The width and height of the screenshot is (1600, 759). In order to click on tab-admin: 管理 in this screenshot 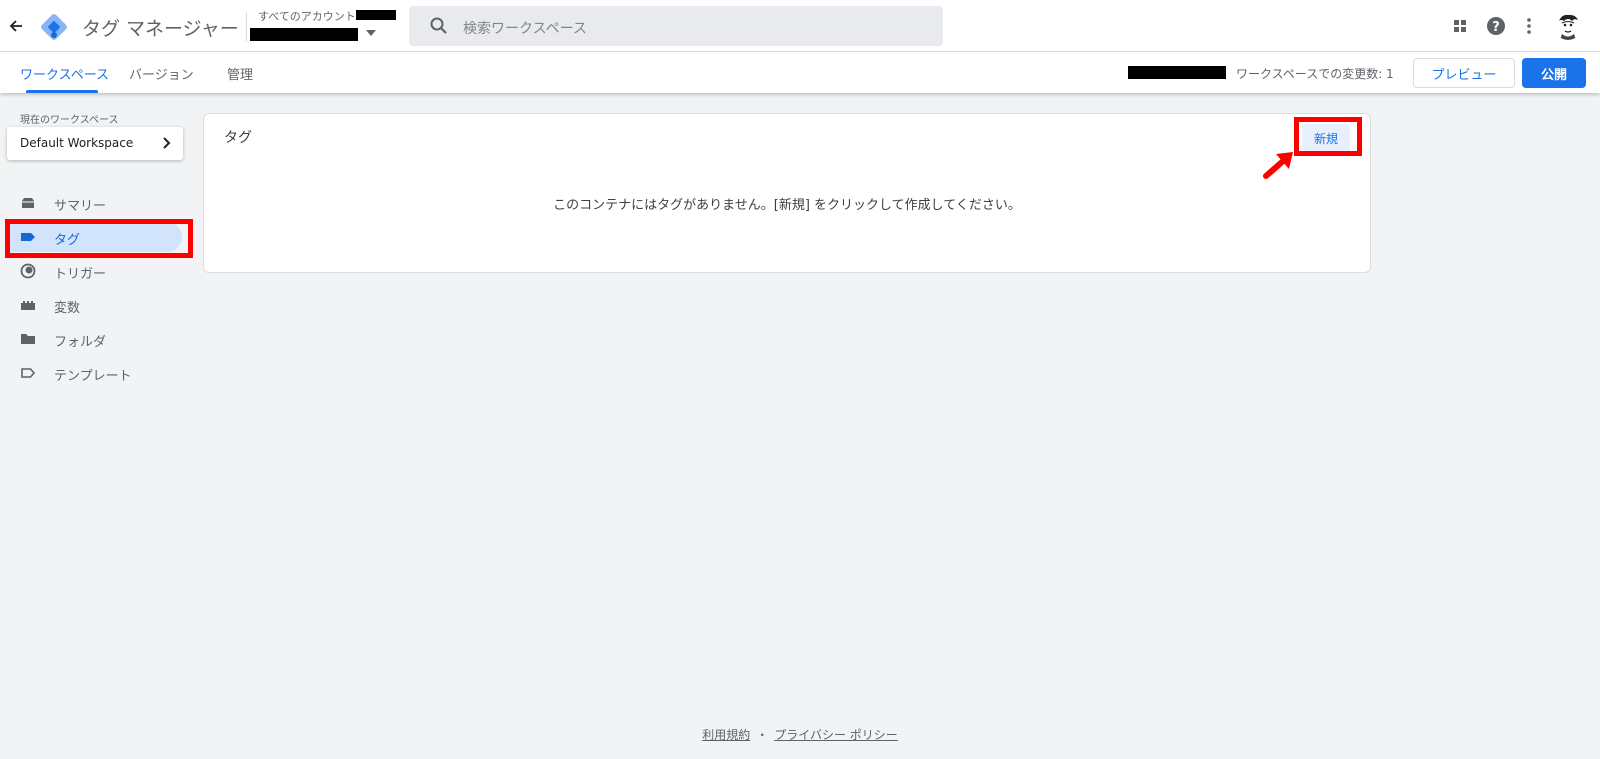, I will do `click(240, 73)`.